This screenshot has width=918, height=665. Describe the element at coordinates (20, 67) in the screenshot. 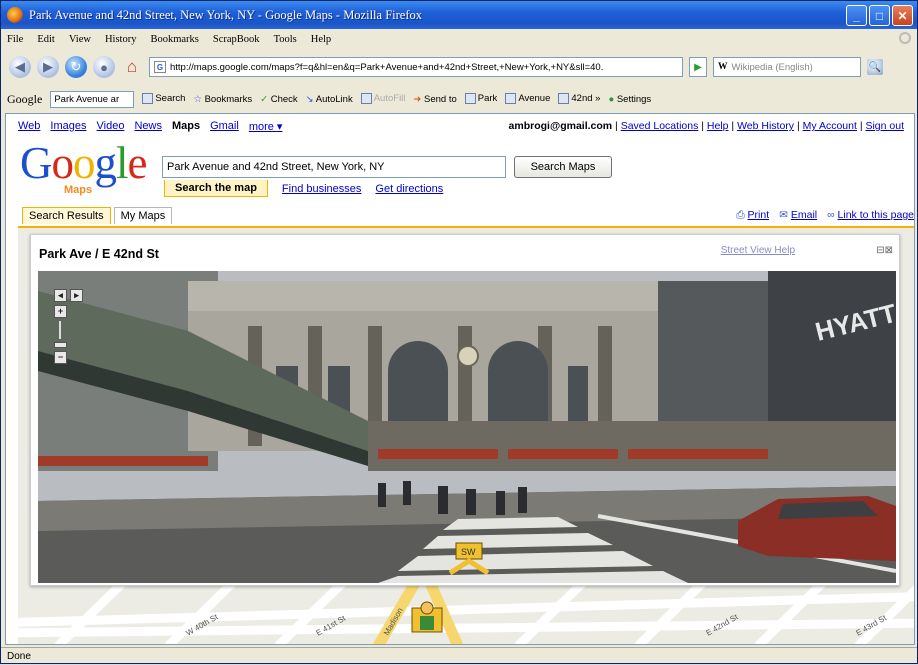

I see `back-icon: ◀` at that location.